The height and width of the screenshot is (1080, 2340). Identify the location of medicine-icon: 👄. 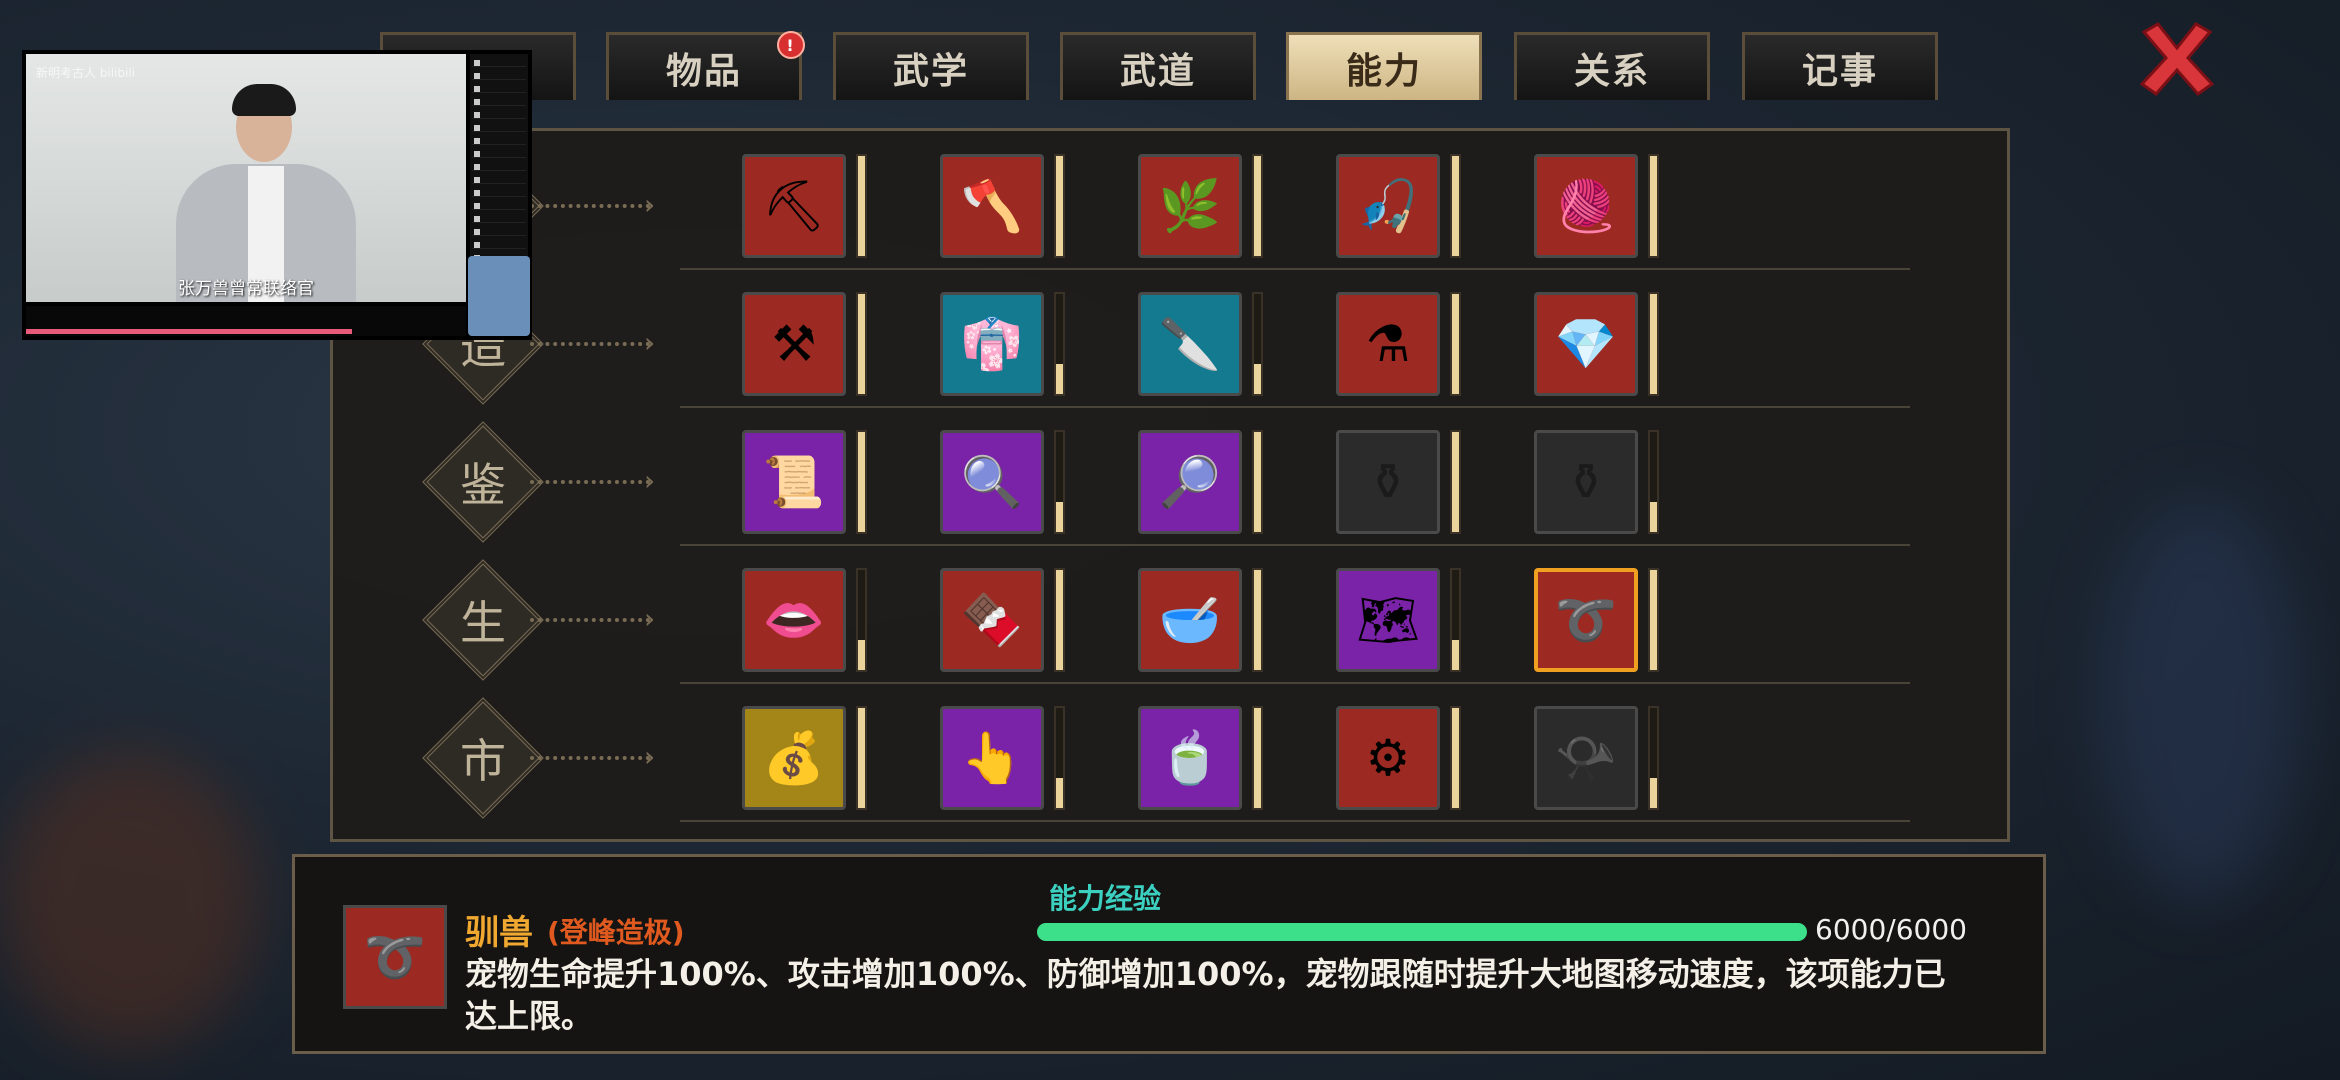
(794, 620).